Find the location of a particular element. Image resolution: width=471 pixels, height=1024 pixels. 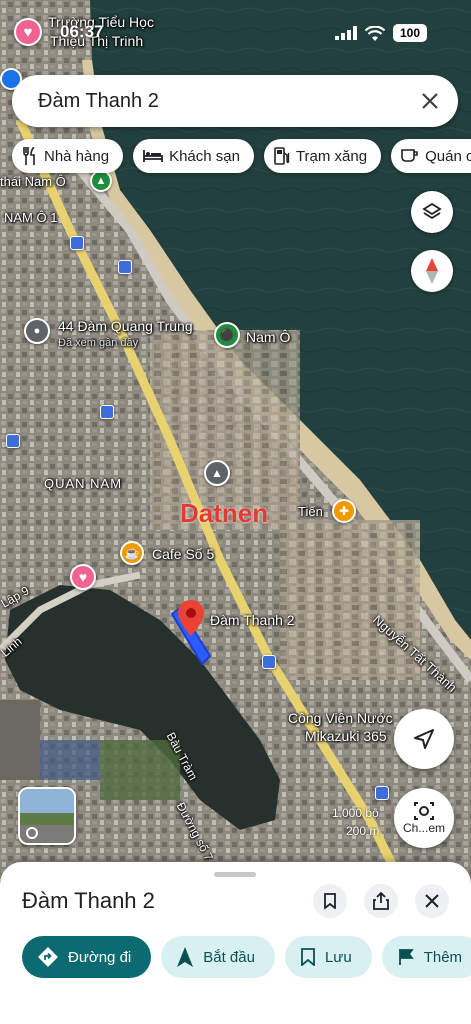

camera-search-button: Ch...em is located at coordinates (424, 818).